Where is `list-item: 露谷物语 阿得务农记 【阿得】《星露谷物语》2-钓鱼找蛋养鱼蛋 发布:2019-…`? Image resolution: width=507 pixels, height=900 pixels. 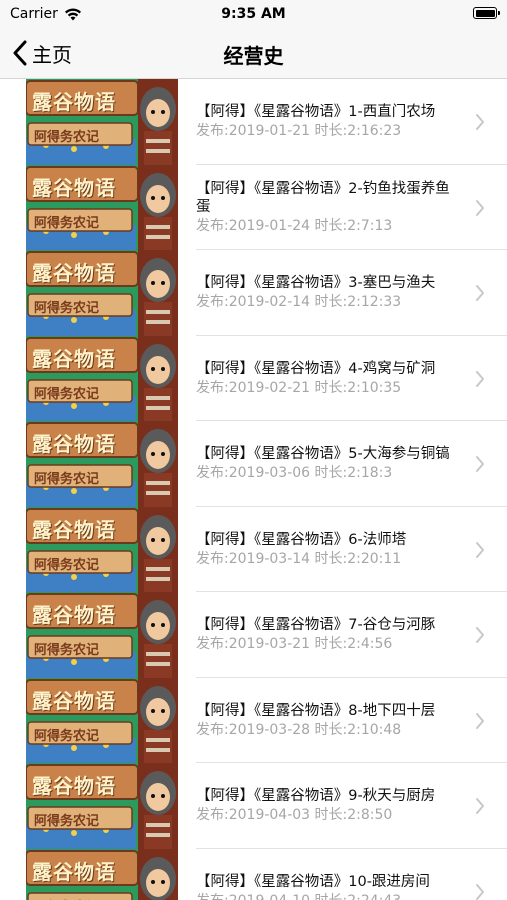
list-item: 露谷物语 阿得务农记 【阿得】《星露谷物语》2-钓鱼找蛋养鱼蛋 发布:2019-… is located at coordinates (253, 207).